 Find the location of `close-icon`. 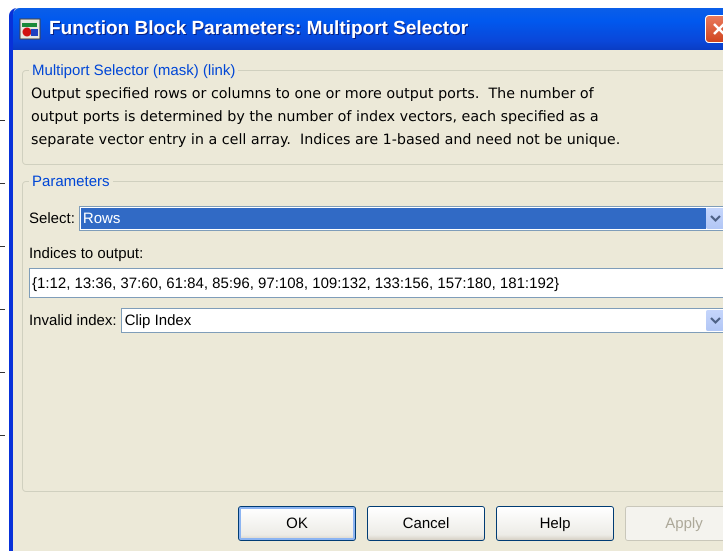

close-icon is located at coordinates (717, 29).